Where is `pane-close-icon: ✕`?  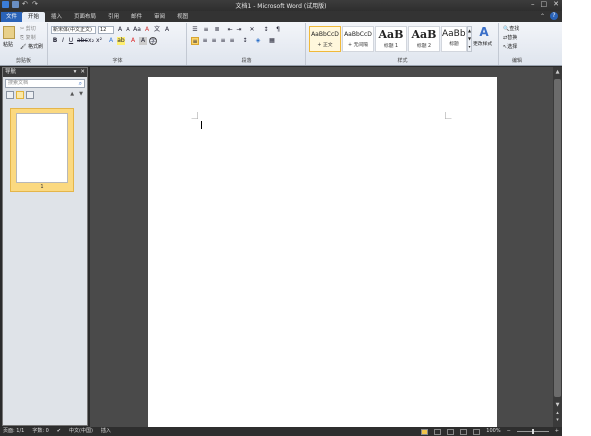
pane-close-icon: ✕ is located at coordinates (82, 72).